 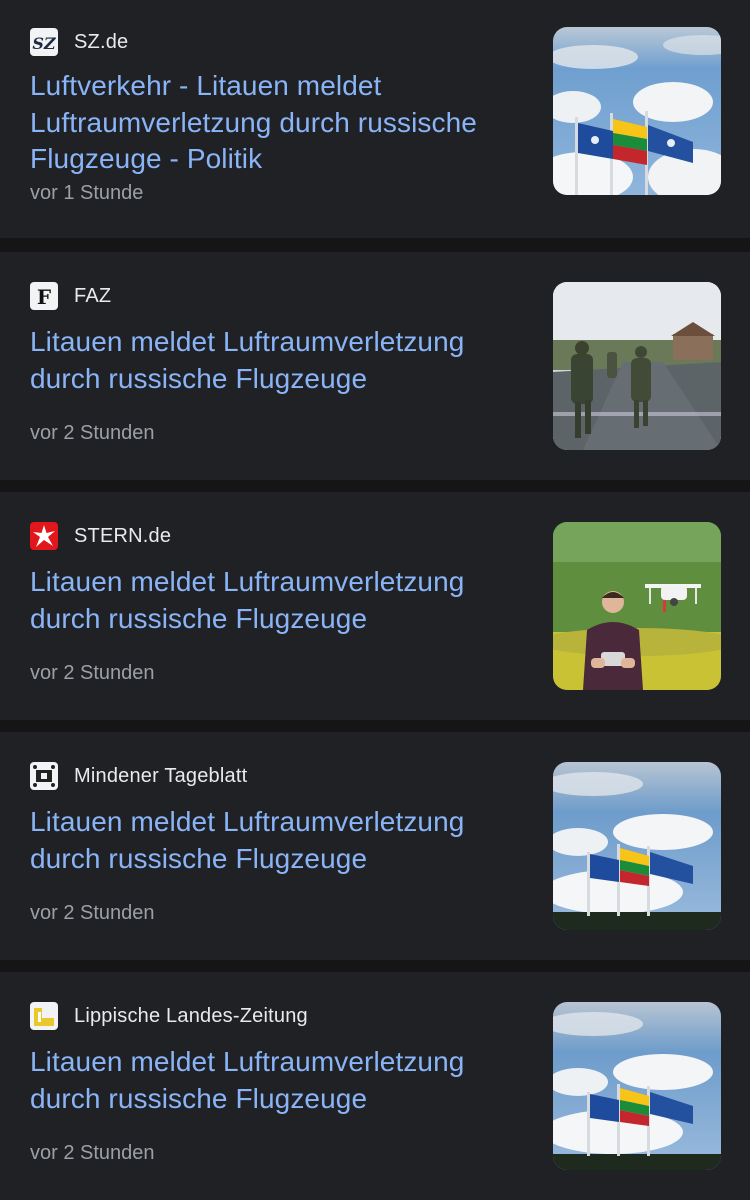 I want to click on source-row: SZ SZ.de, so click(x=79, y=42).